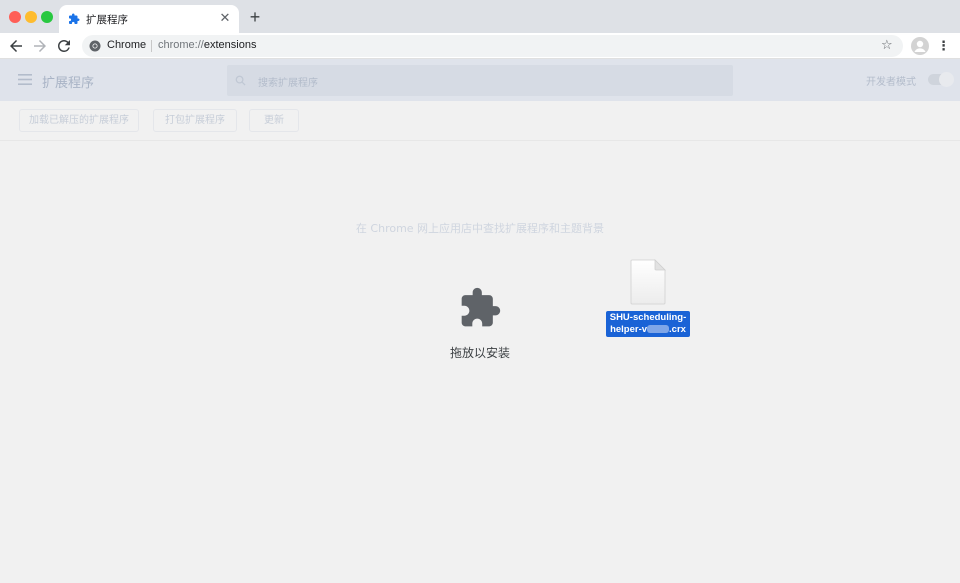  Describe the element at coordinates (181, 45) in the screenshot. I see `url-scheme: chrome://` at that location.